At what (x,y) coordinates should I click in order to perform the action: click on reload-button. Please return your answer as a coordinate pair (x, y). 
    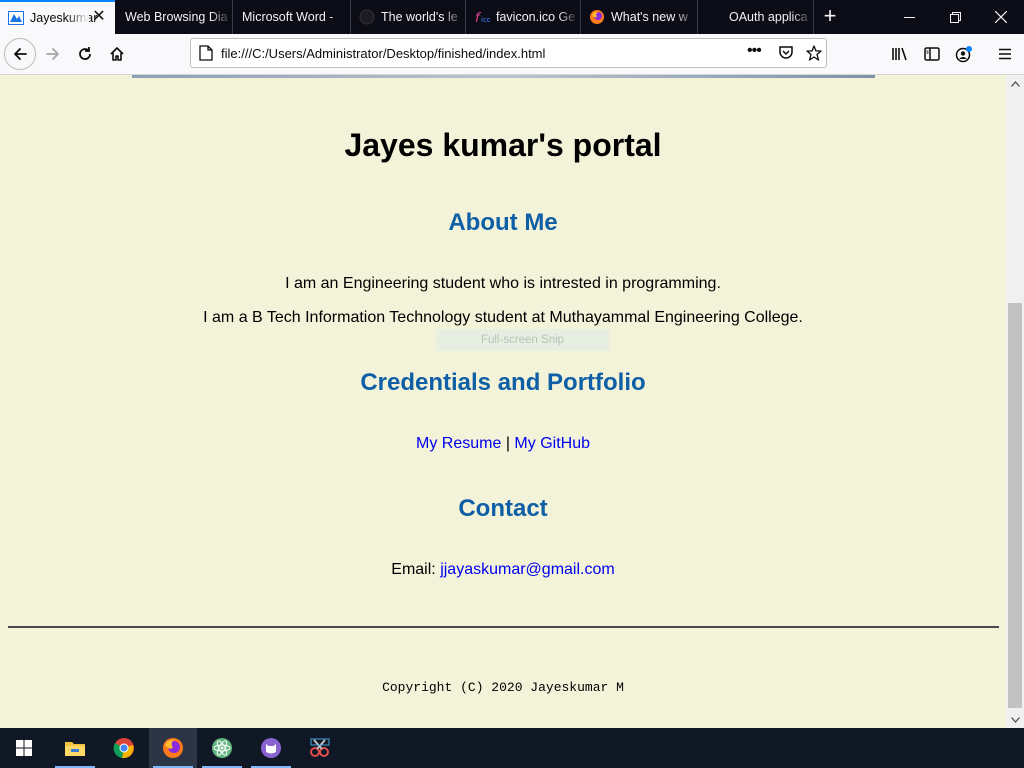
    Looking at the image, I should click on (85, 54).